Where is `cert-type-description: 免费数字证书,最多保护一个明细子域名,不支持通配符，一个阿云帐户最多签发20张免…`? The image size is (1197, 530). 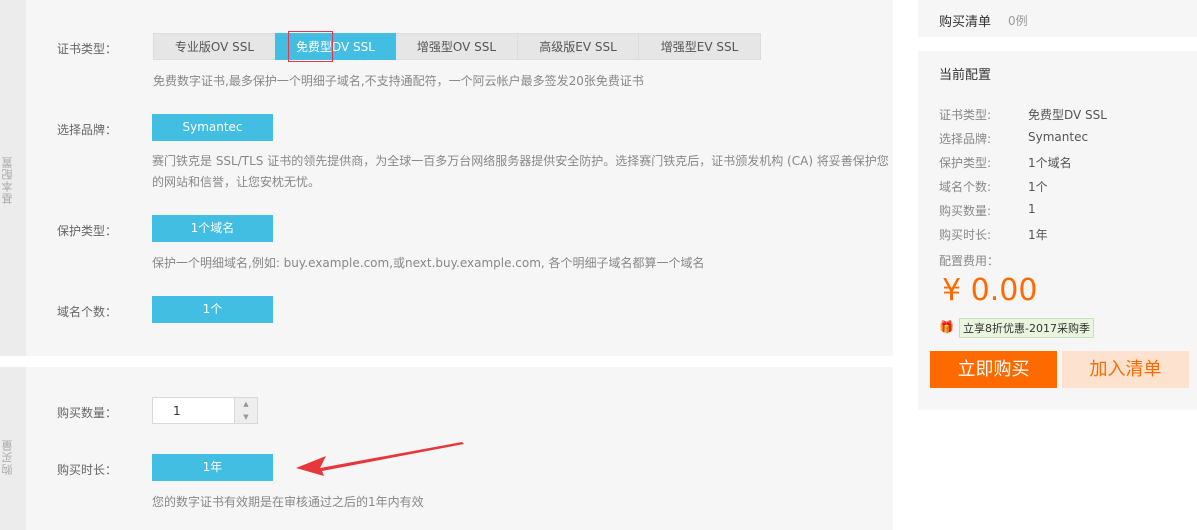 cert-type-description: 免费数字证书,最多保护一个明细子域名,不支持通配符，一个阿云帐户最多签发20张免… is located at coordinates (398, 81).